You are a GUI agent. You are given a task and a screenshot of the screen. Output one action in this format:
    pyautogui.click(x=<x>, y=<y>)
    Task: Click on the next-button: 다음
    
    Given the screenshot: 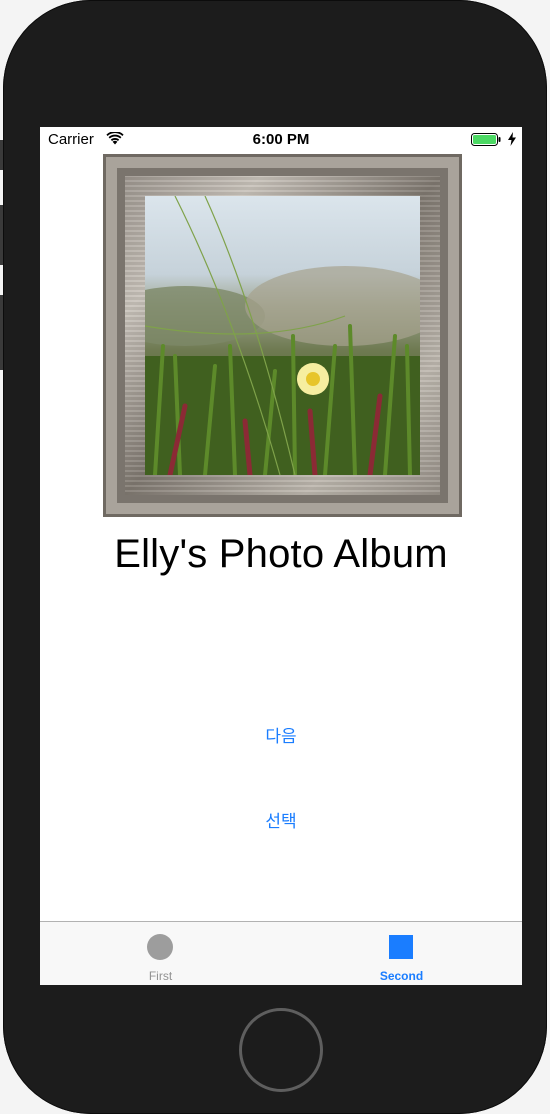 What is the action you would take?
    pyautogui.click(x=281, y=734)
    